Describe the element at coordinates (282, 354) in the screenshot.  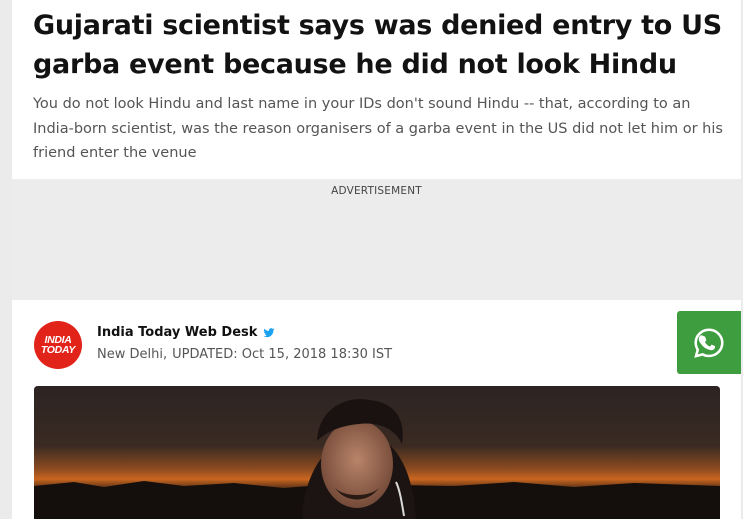
I see `article-updated-time: UPDATED: Oct 15, 2018 18:30 IST` at that location.